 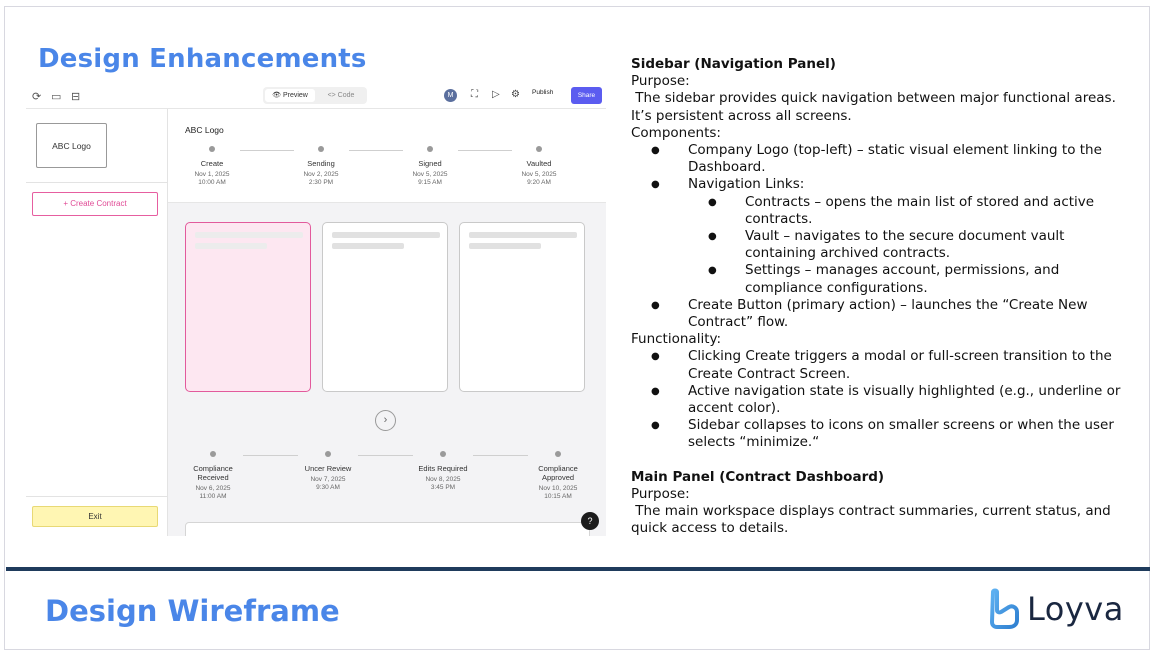 I want to click on publish-button: Publish, so click(x=542, y=92).